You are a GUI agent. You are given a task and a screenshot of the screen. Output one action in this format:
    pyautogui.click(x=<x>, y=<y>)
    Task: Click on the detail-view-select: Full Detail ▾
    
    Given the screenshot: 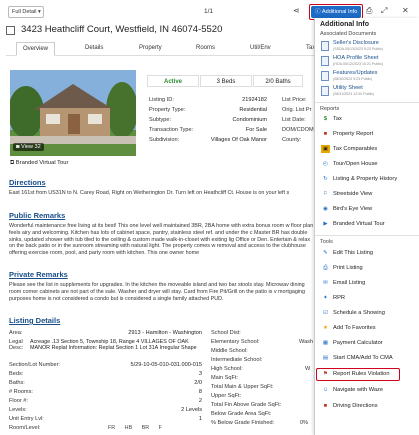 What is the action you would take?
    pyautogui.click(x=26, y=12)
    